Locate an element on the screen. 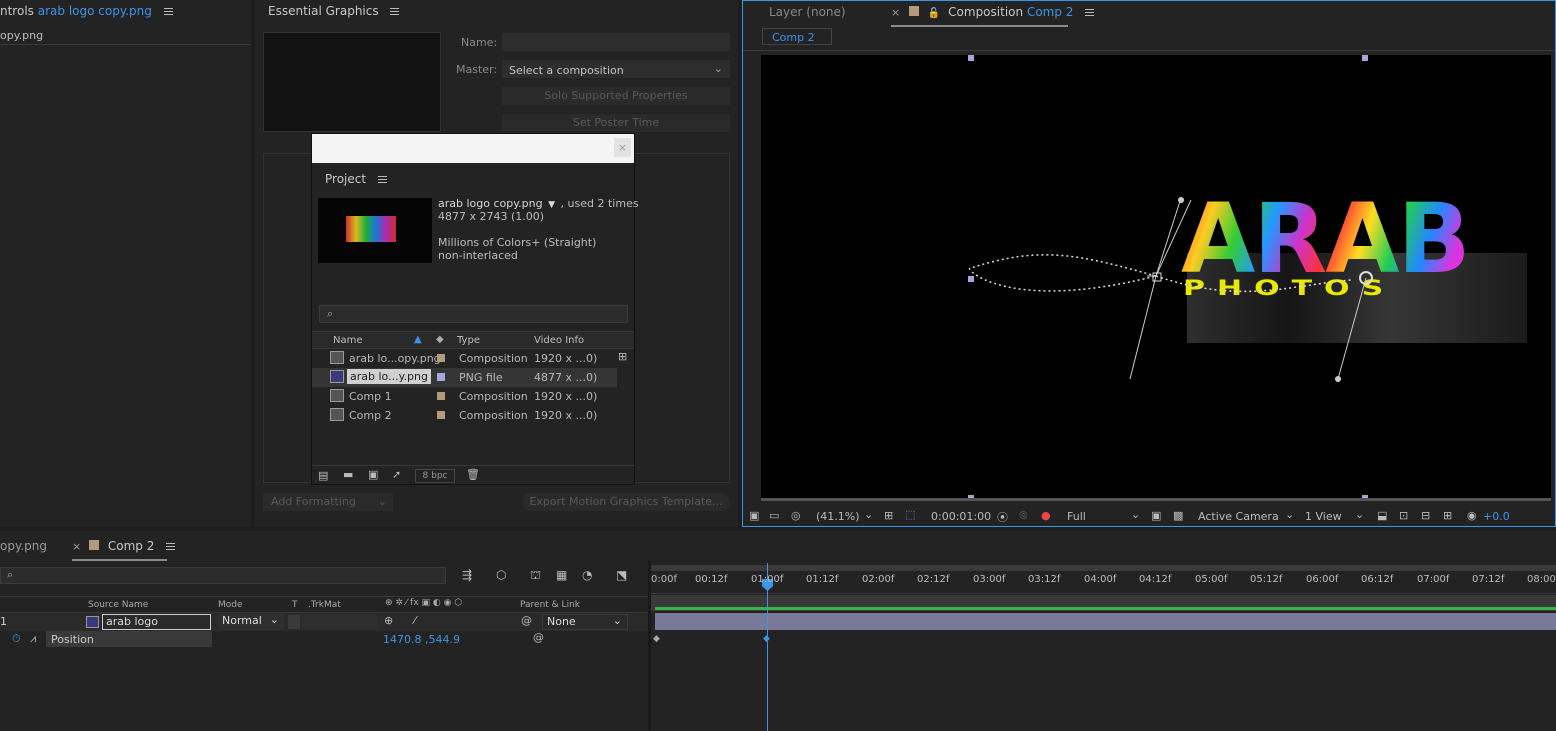 The image size is (1556, 731). project-item-row-selected: arab lo...y.png PNG file 4877 x ...0) is located at coordinates (464, 377).